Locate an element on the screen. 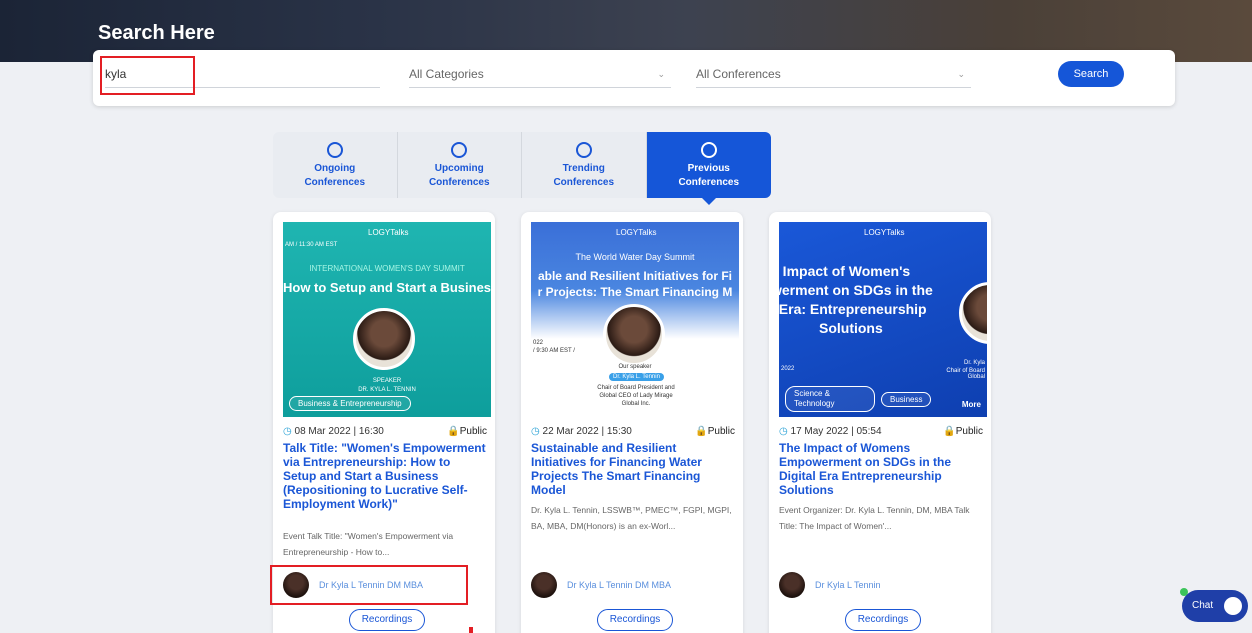  clock-icon is located at coordinates (459, 150).